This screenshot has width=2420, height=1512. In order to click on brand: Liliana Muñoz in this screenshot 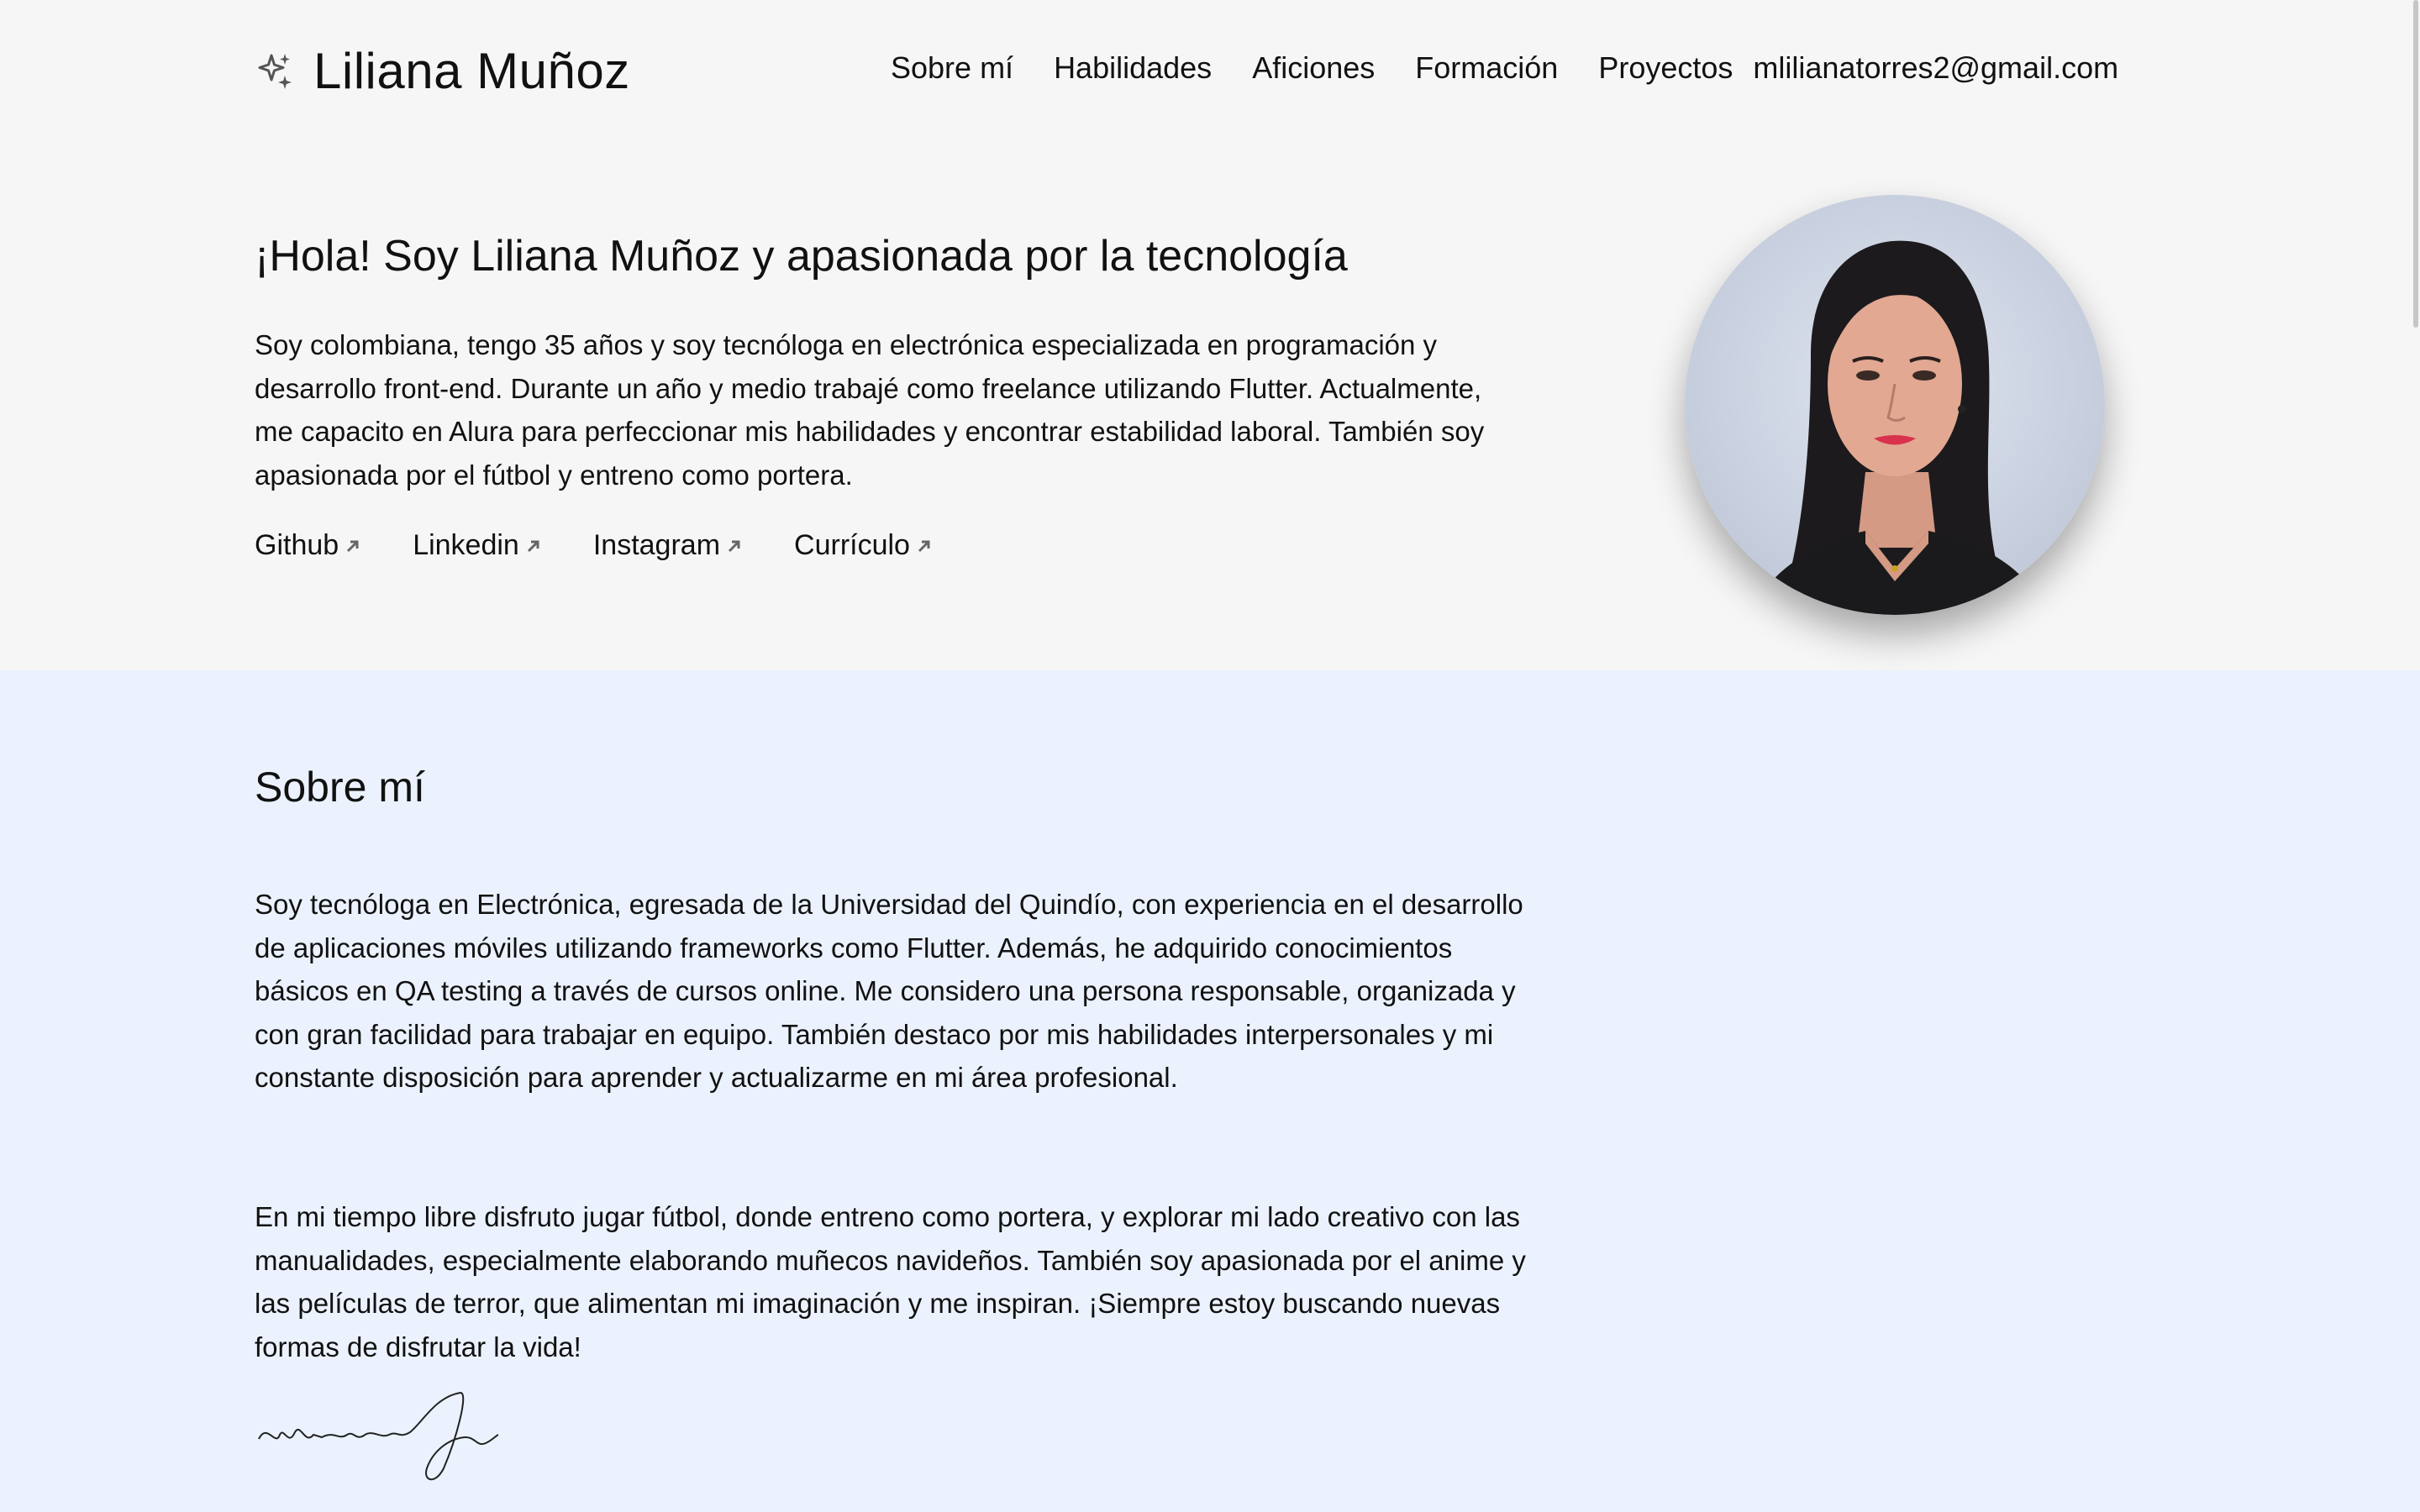, I will do `click(442, 70)`.